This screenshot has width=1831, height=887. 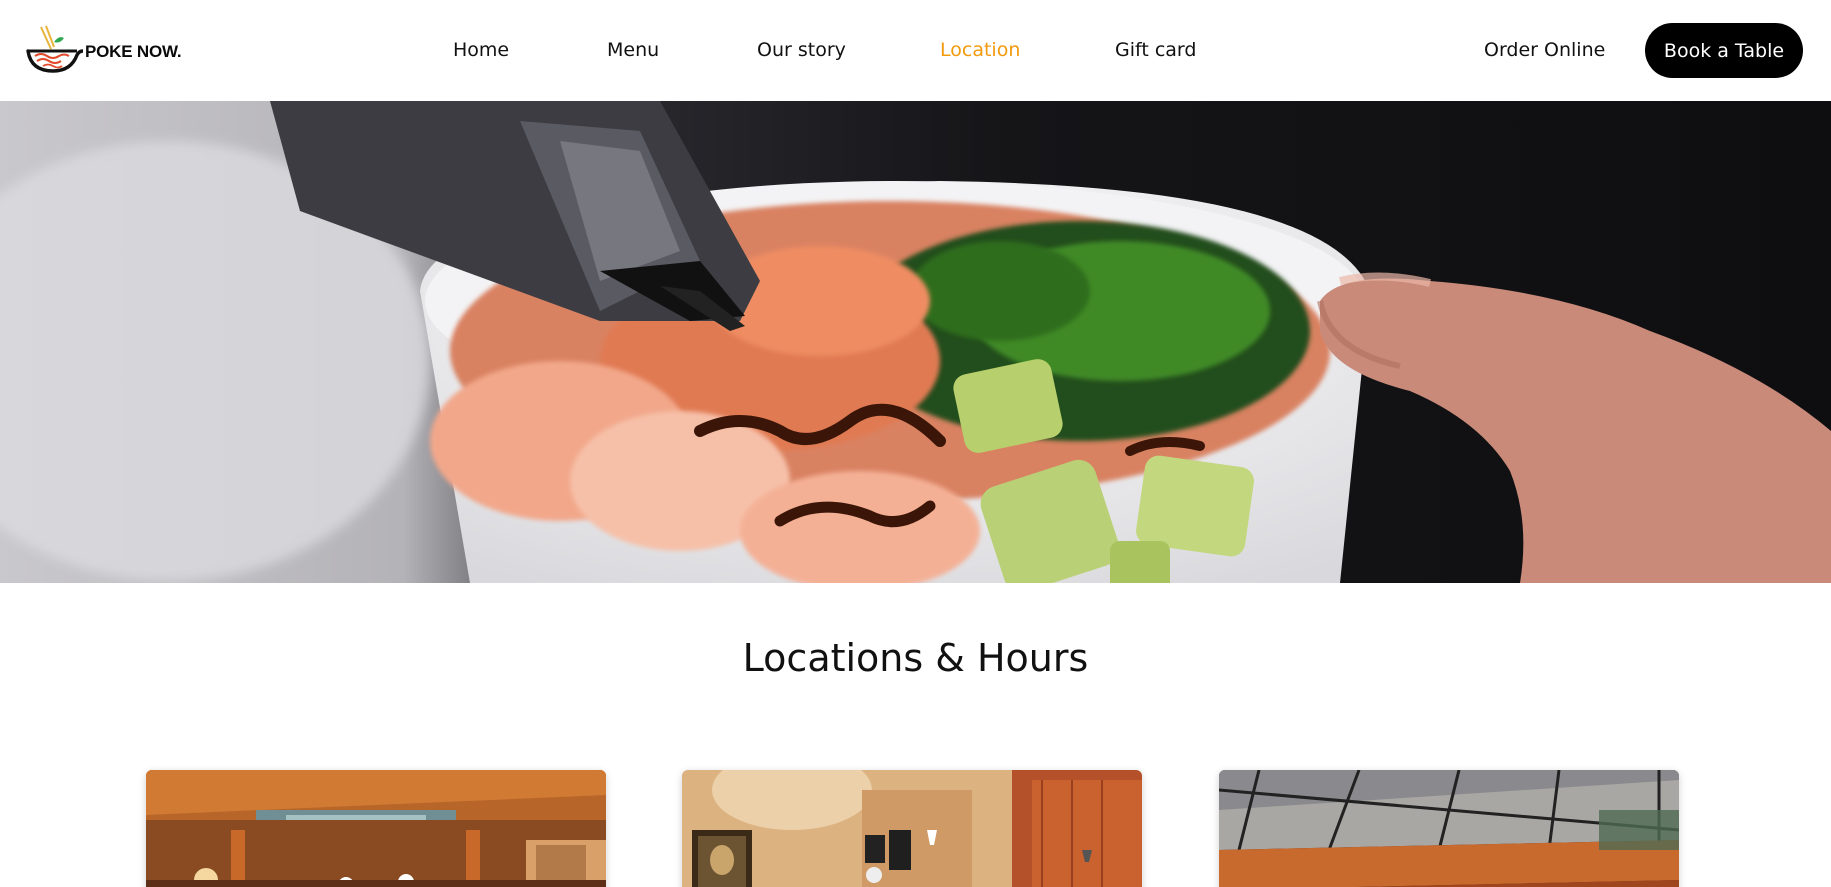 I want to click on poke-bowl-icon, so click(x=54, y=50).